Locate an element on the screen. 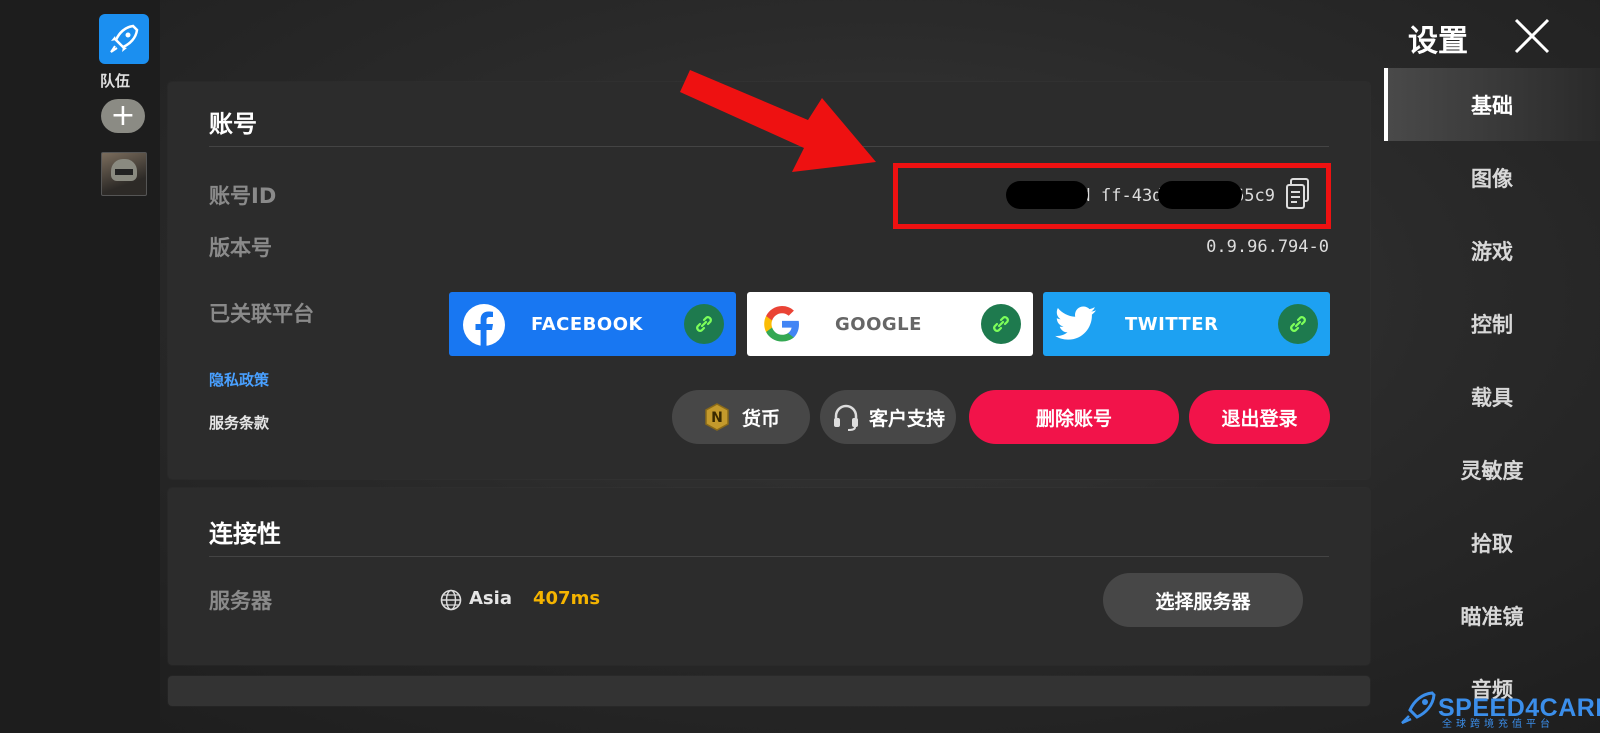 The height and width of the screenshot is (733, 1600). next-panel is located at coordinates (769, 691).